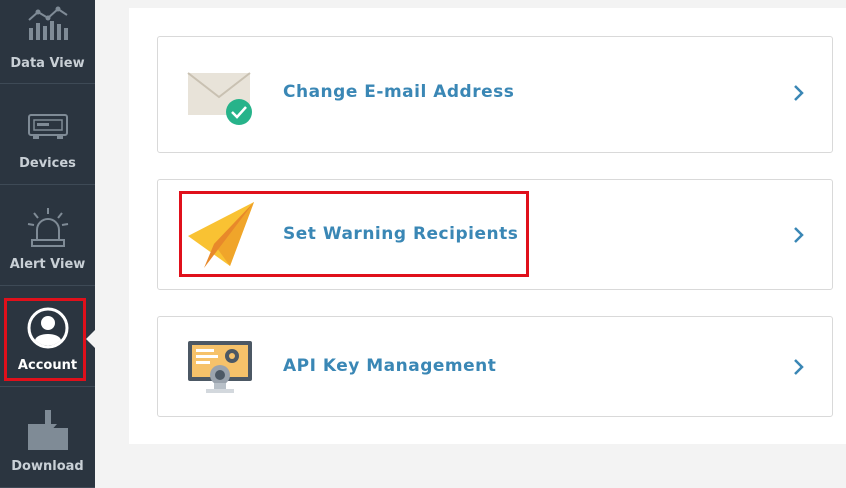 Image resolution: width=846 pixels, height=488 pixels. Describe the element at coordinates (48, 25) in the screenshot. I see `bar-chart-icon` at that location.